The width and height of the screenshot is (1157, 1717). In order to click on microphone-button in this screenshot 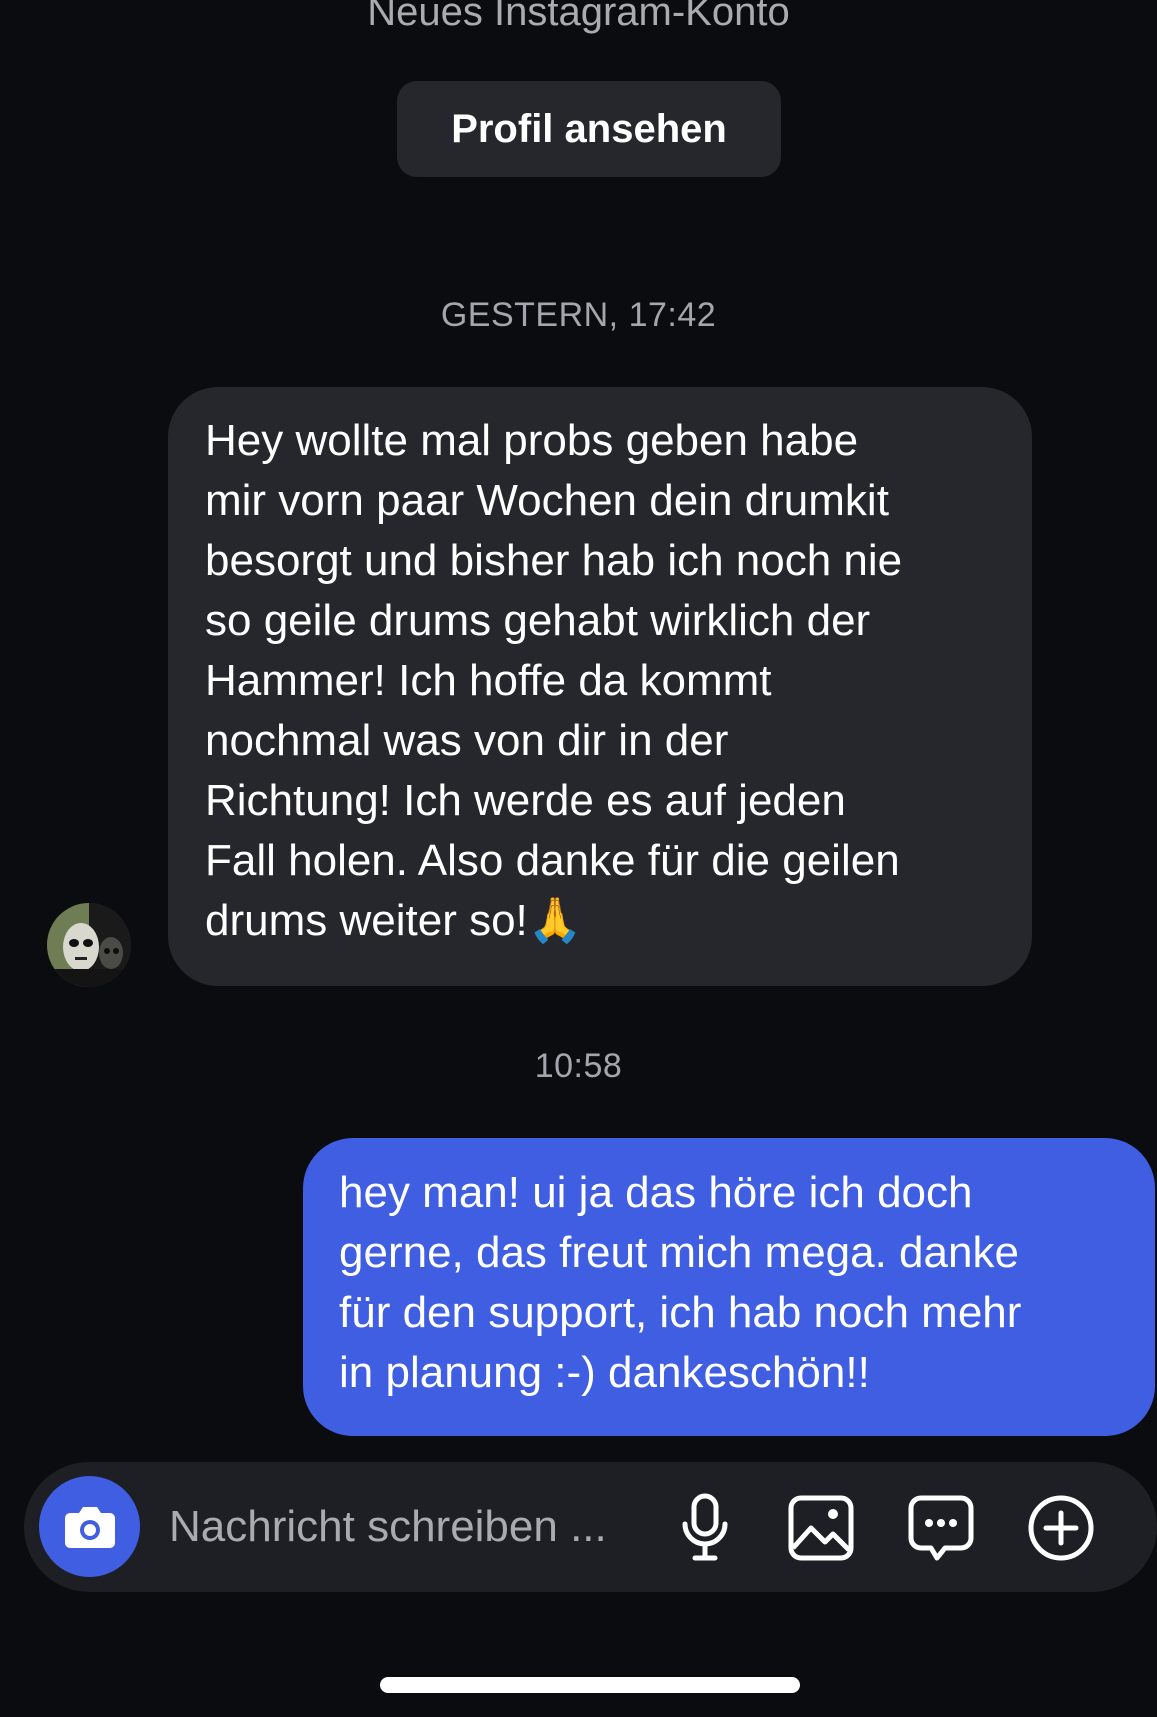, I will do `click(705, 1528)`.